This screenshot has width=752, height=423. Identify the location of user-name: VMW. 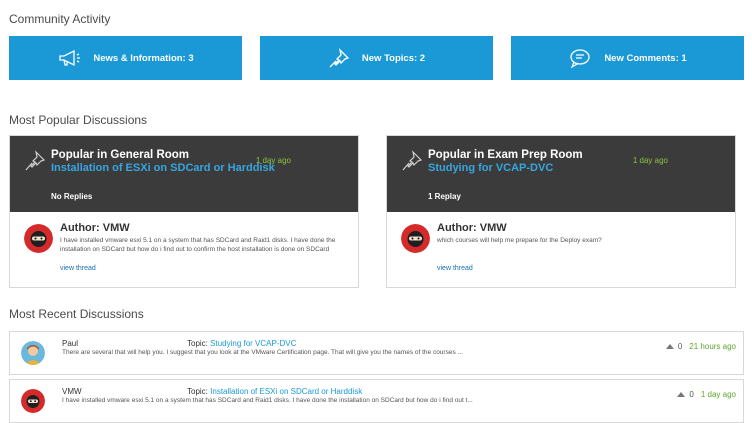
(72, 391).